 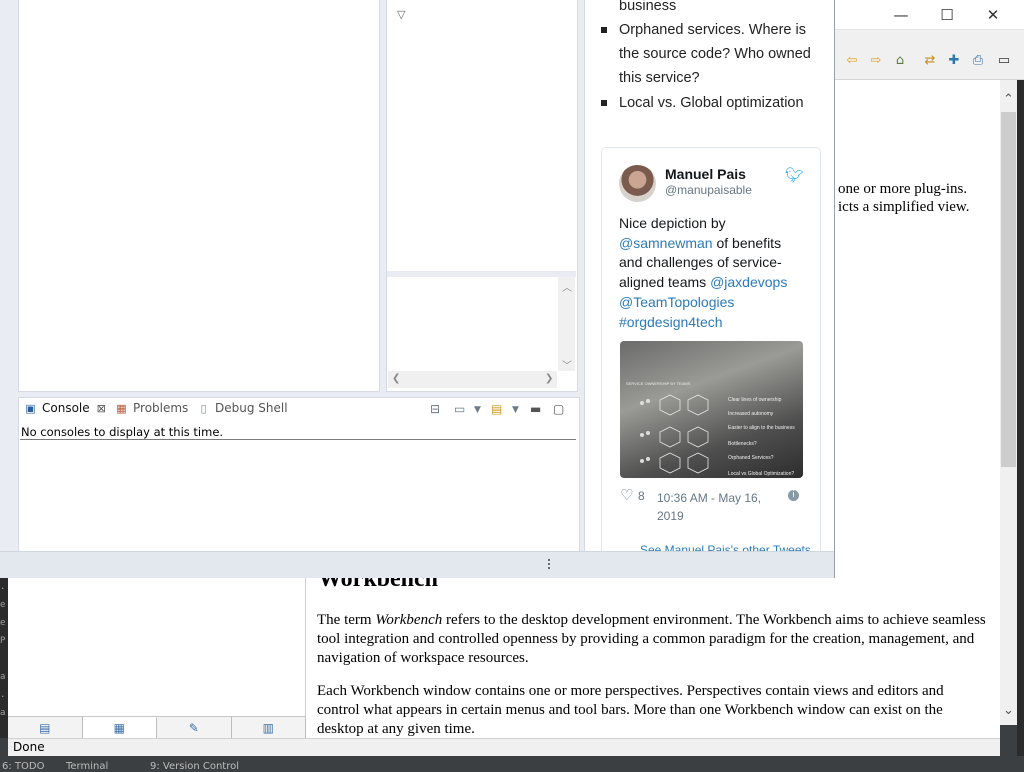 What do you see at coordinates (567, 286) in the screenshot?
I see `scroll-up-icon: ︿` at bounding box center [567, 286].